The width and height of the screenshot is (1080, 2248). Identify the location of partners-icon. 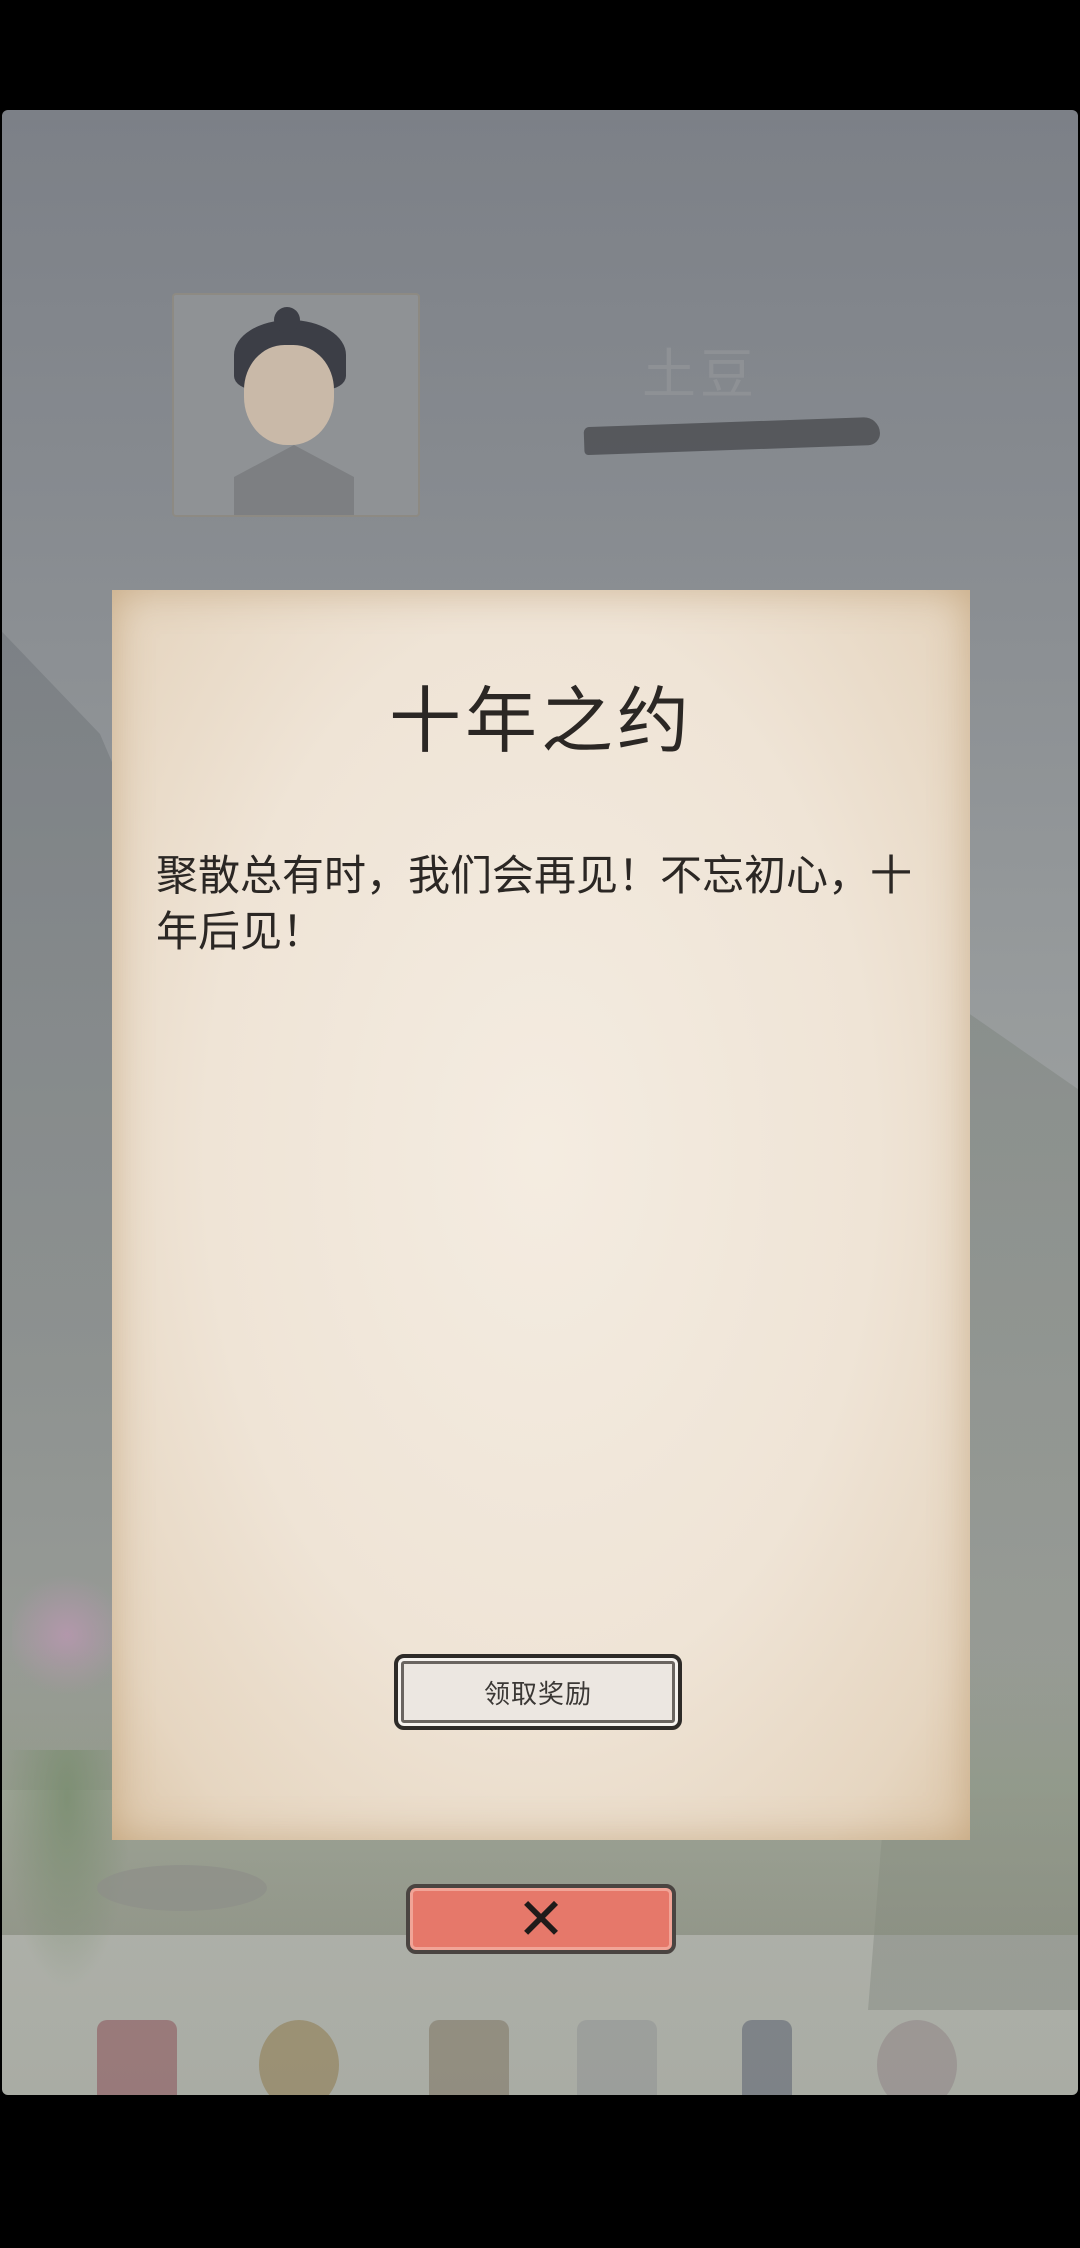
(917, 2057).